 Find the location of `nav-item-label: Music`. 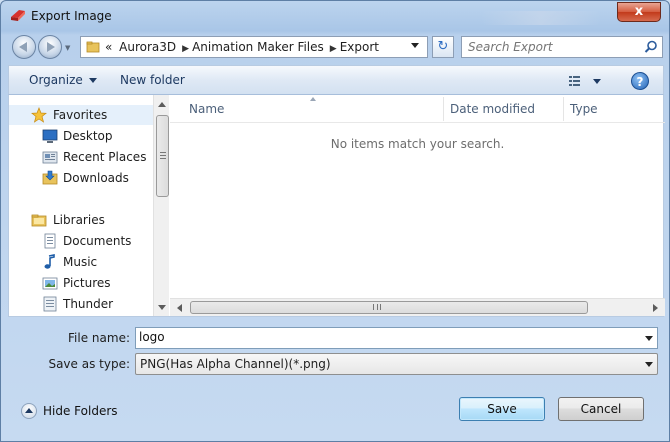

nav-item-label: Music is located at coordinates (80, 262).